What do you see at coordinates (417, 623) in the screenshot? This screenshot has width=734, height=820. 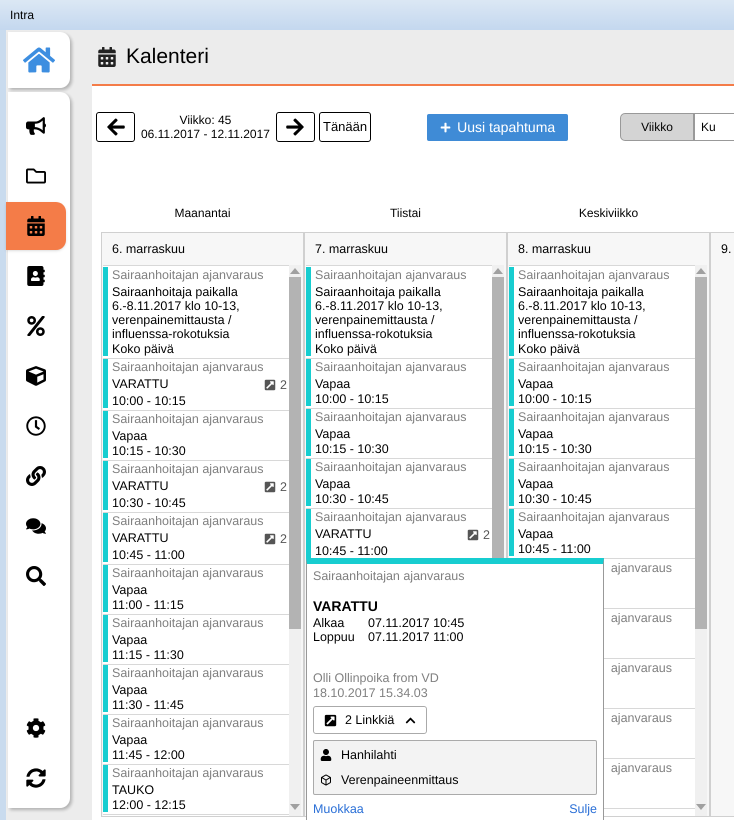 I see `field-value: 07.11.2017 10:45` at bounding box center [417, 623].